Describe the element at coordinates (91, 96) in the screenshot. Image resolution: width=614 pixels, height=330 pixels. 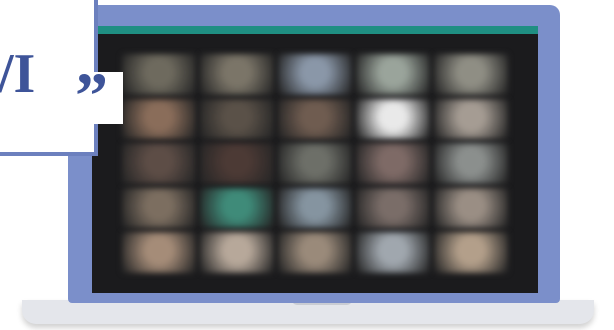
I see `closing-quote-icon: ”` at that location.